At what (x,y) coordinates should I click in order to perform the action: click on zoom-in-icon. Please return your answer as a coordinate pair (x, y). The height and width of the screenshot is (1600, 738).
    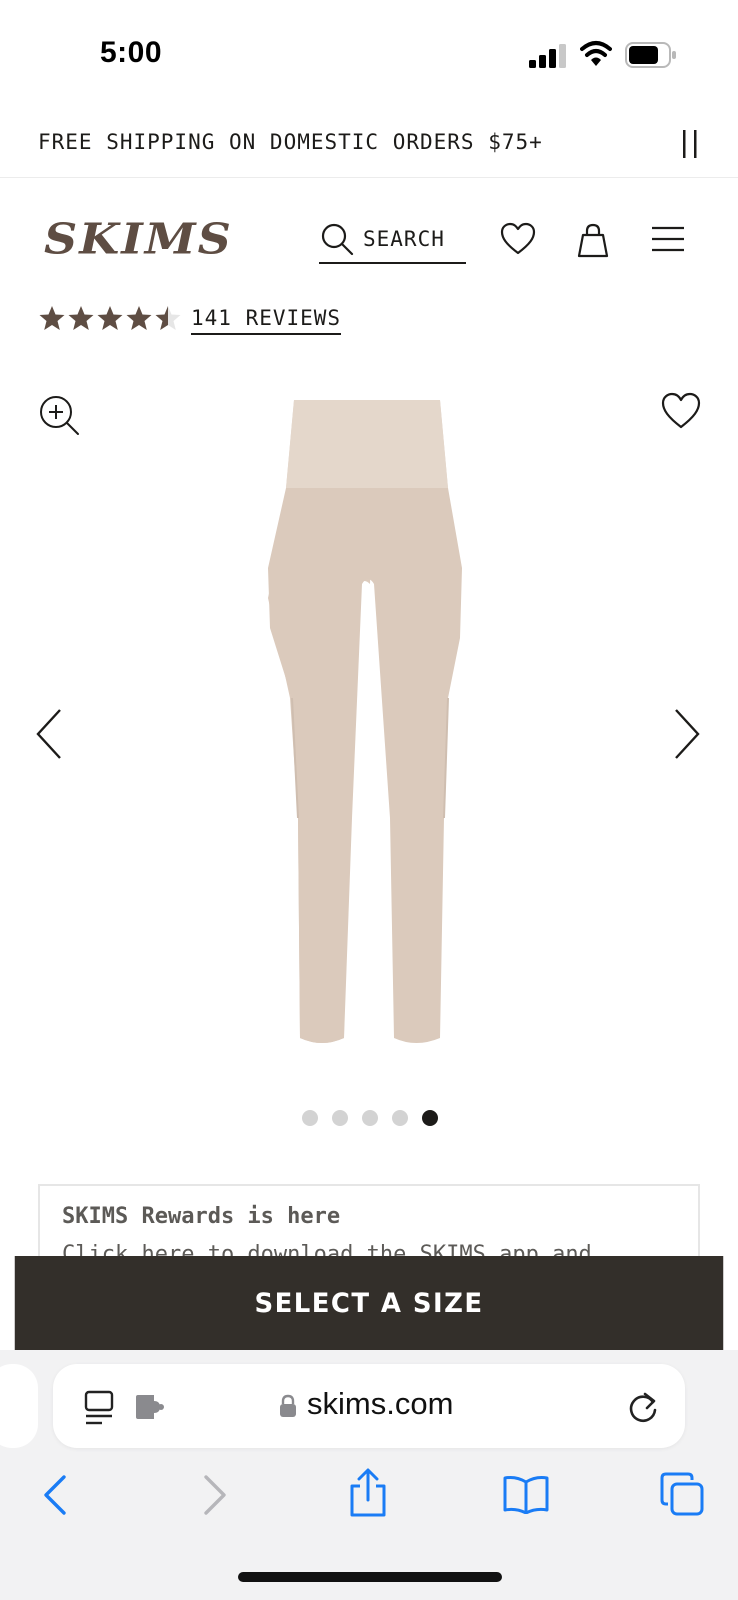
    Looking at the image, I should click on (59, 415).